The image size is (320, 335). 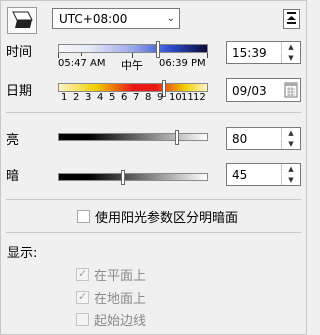 What do you see at coordinates (123, 177) in the screenshot?
I see `dark-slider-thumb` at bounding box center [123, 177].